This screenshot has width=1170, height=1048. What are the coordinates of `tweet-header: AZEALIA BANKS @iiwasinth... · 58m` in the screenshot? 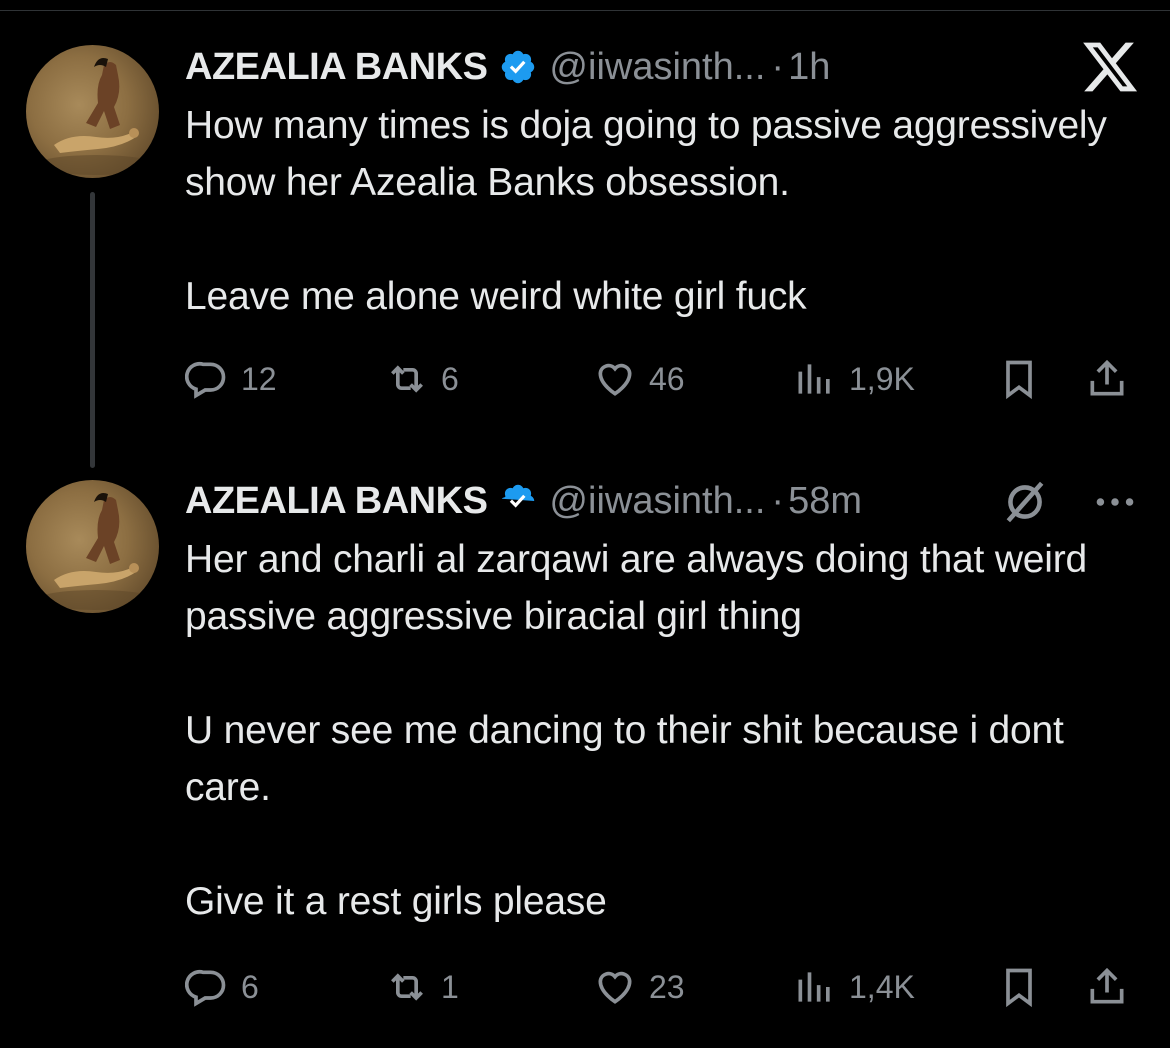 It's located at (662, 501).